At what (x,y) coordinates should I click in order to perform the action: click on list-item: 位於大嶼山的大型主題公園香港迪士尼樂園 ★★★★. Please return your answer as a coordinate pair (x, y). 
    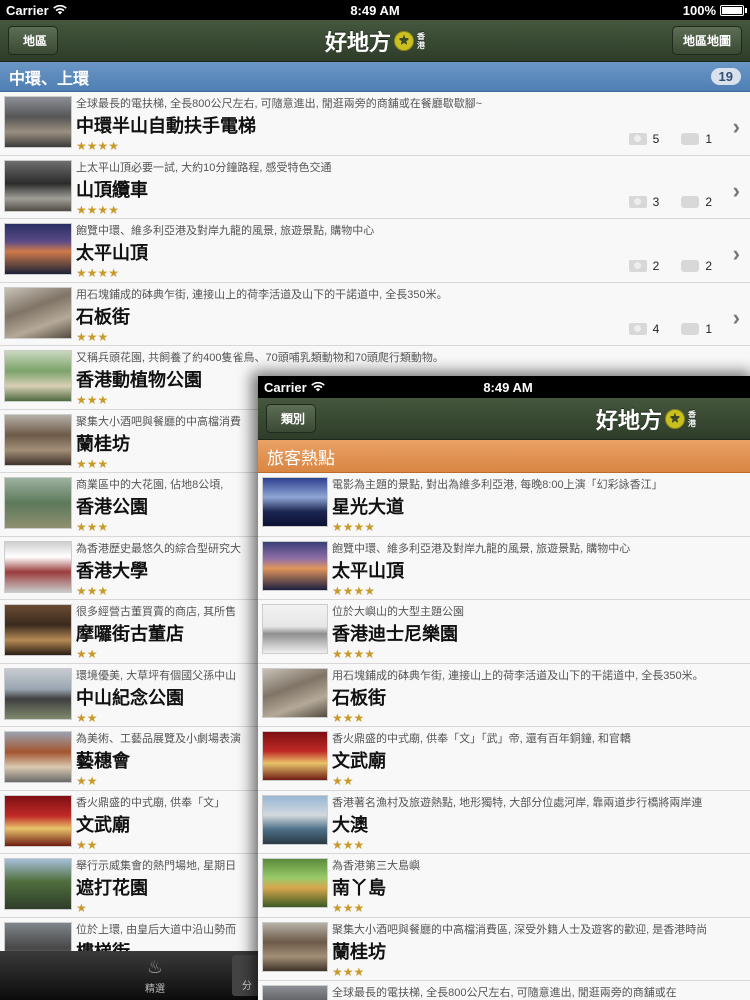
    Looking at the image, I should click on (504, 632).